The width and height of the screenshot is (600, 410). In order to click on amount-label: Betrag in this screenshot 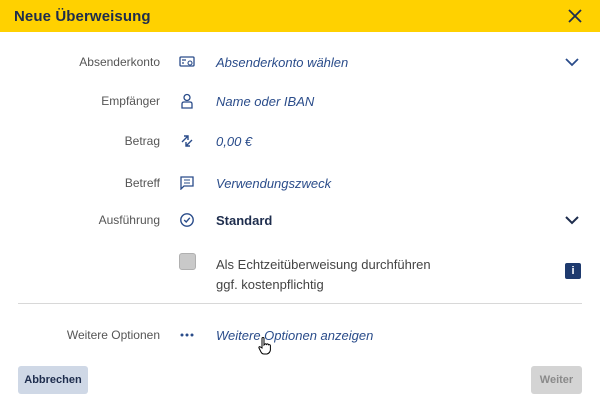, I will do `click(142, 141)`.